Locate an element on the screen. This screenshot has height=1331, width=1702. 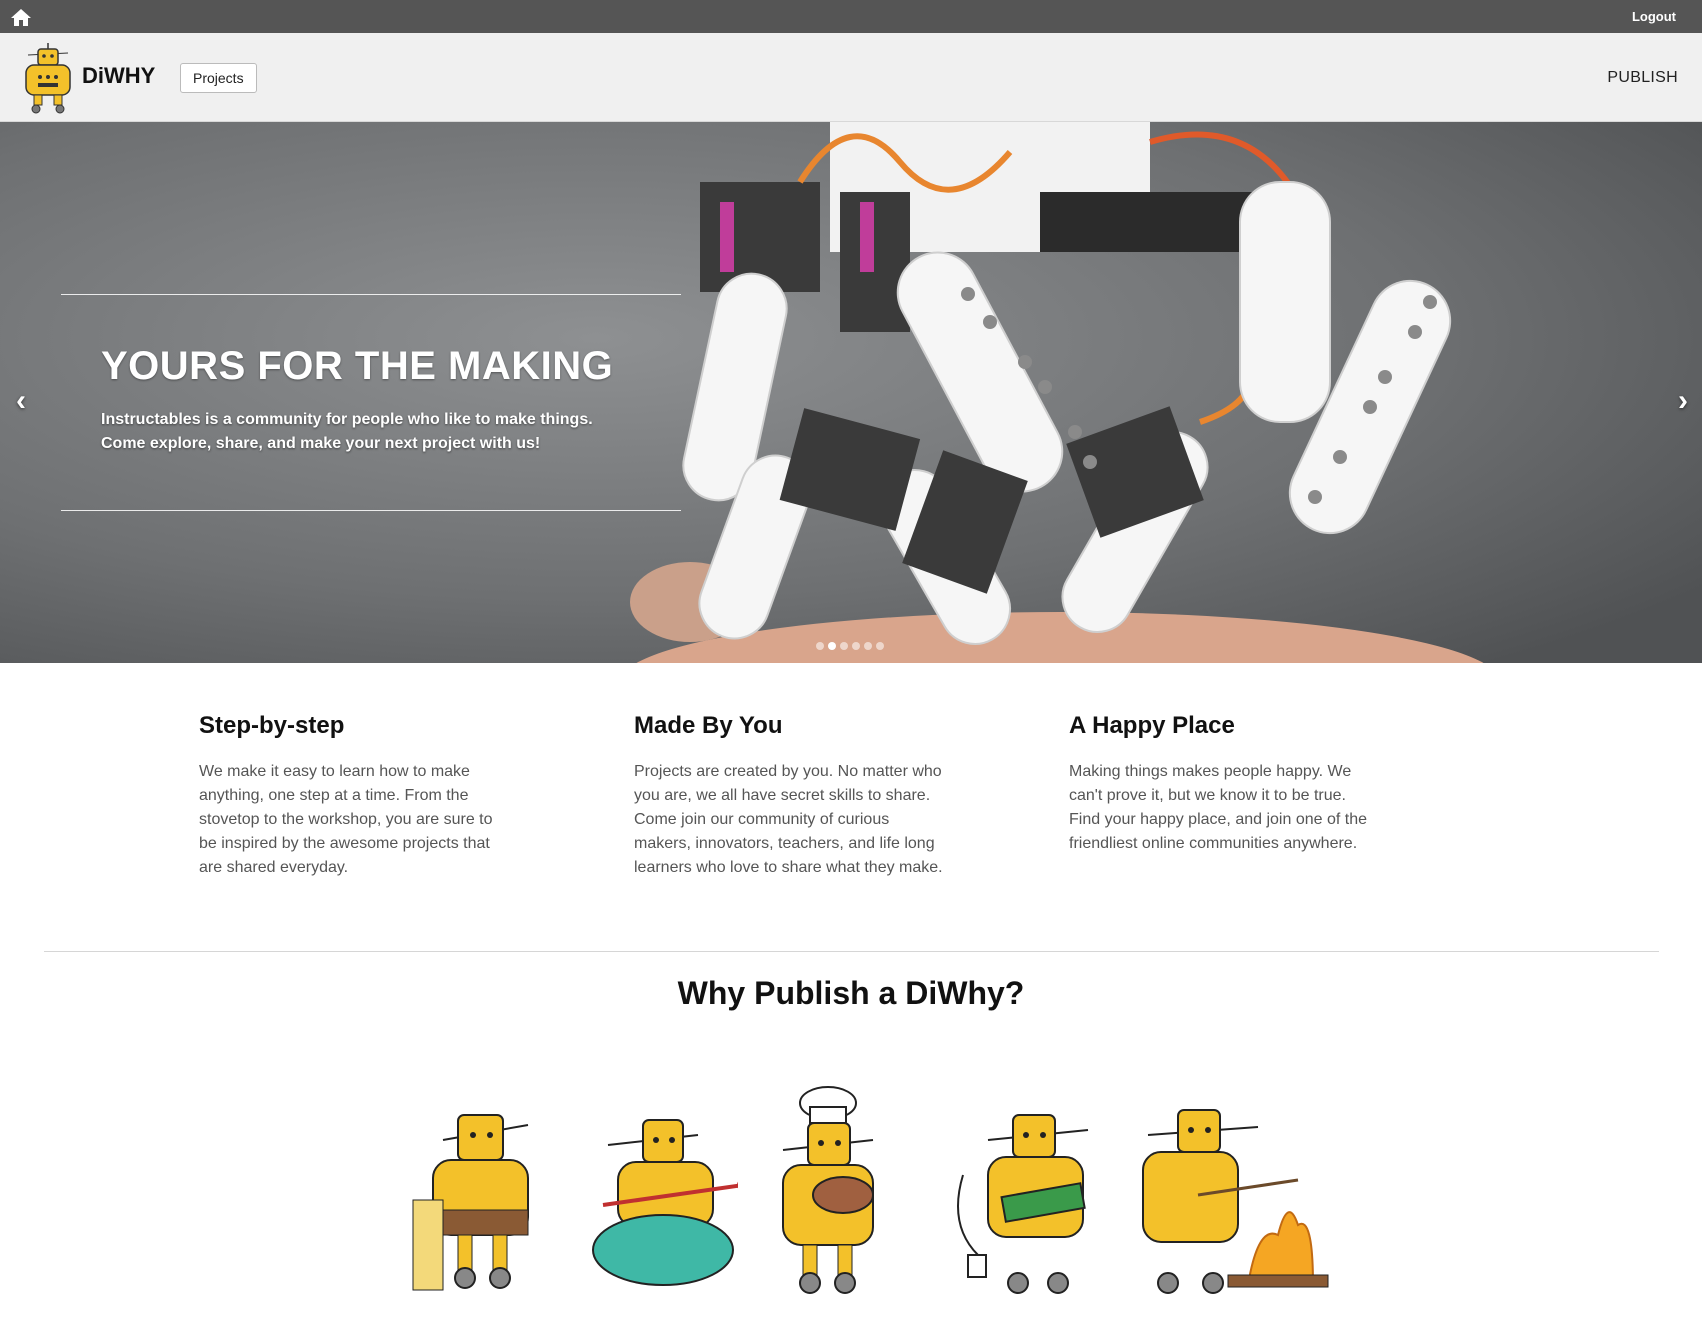
site-header: DiWHY Projects PUBLISH is located at coordinates (851, 77).